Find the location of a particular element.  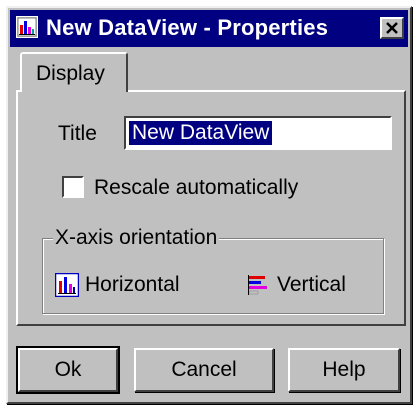

rescale-checkbox is located at coordinates (73, 187).